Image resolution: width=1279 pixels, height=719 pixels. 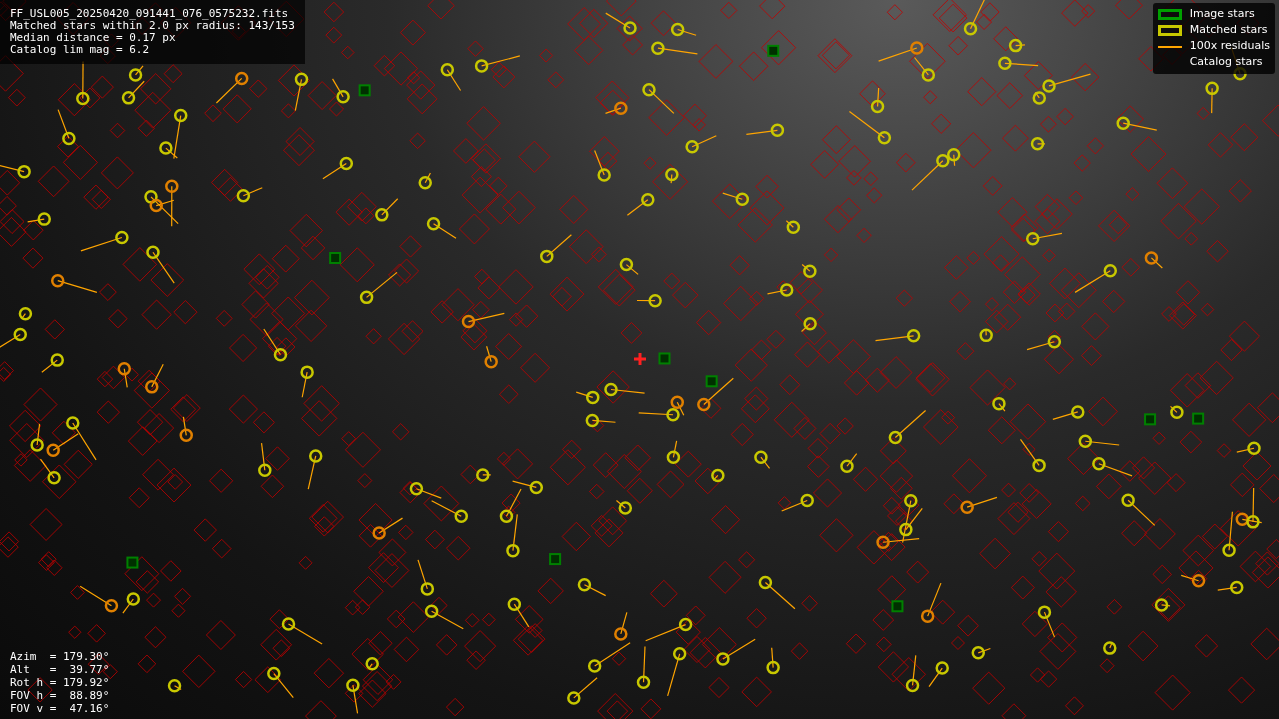 I want to click on info-text: FF_USL005_20250420_091441_076_0575232.fits, so click(x=150, y=14).